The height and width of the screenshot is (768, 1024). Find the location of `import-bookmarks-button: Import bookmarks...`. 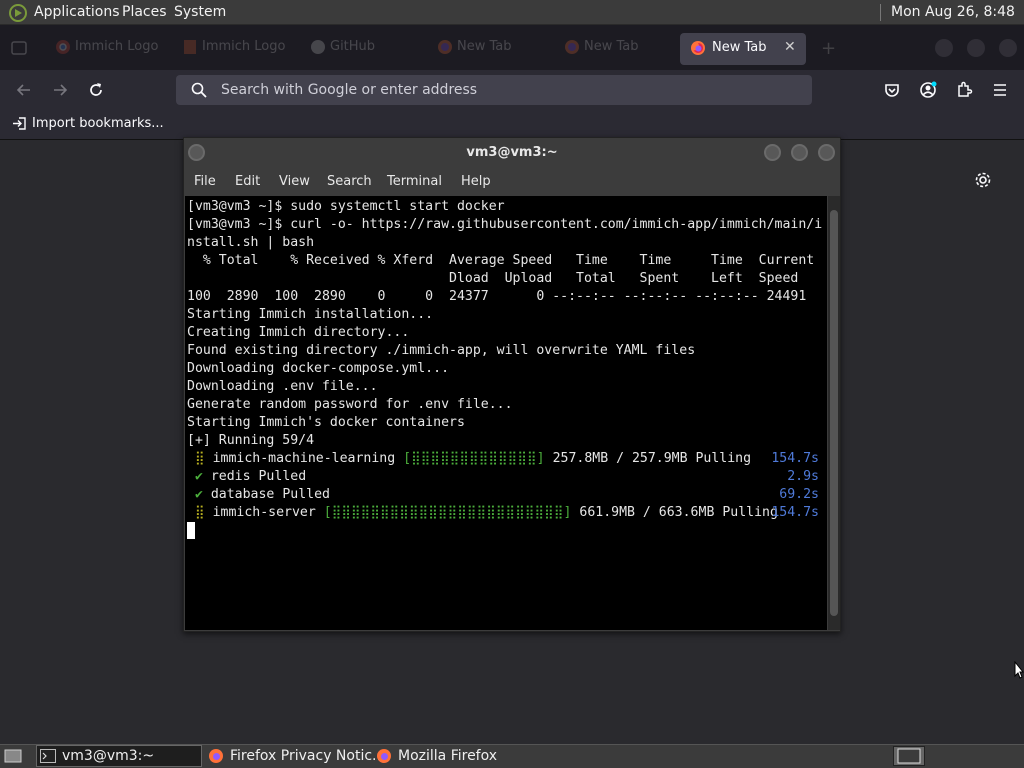

import-bookmarks-button: Import bookmarks... is located at coordinates (88, 123).